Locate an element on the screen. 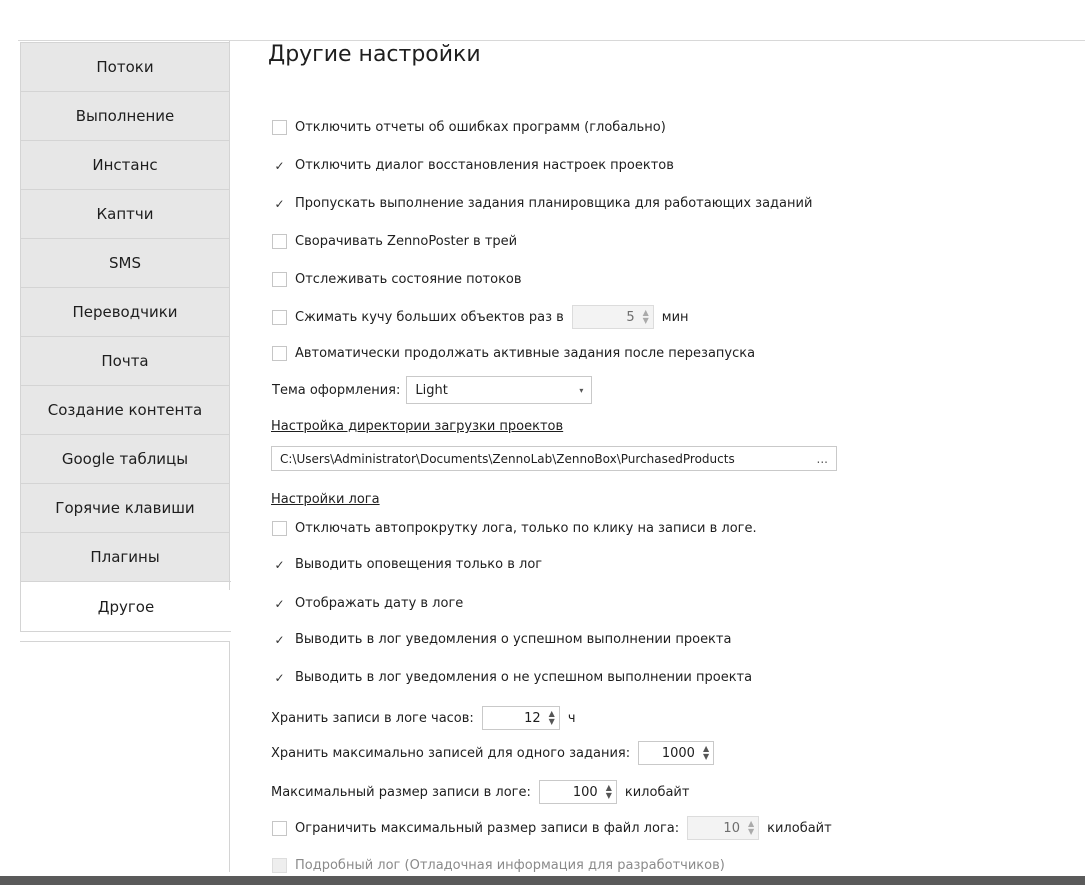  sidebar-item-instance: Инстанс is located at coordinates (125, 164).